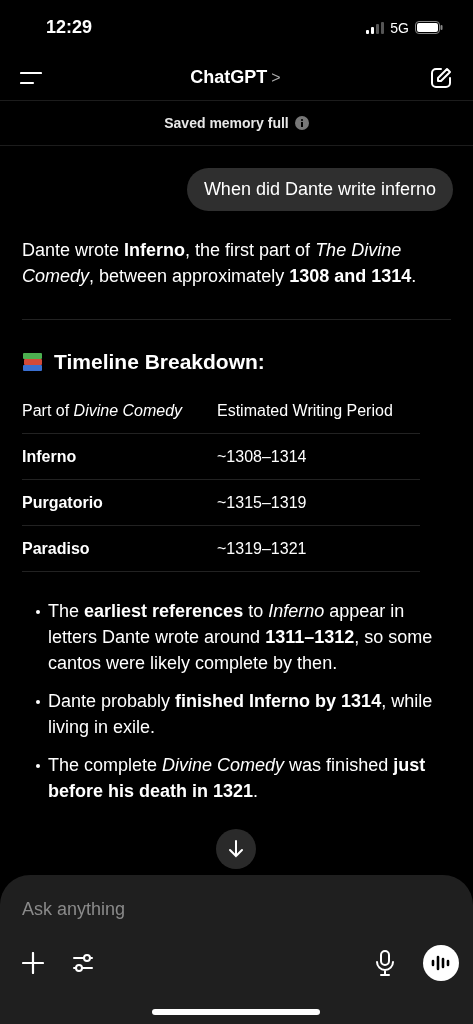  What do you see at coordinates (31, 77) in the screenshot?
I see `menu-button` at bounding box center [31, 77].